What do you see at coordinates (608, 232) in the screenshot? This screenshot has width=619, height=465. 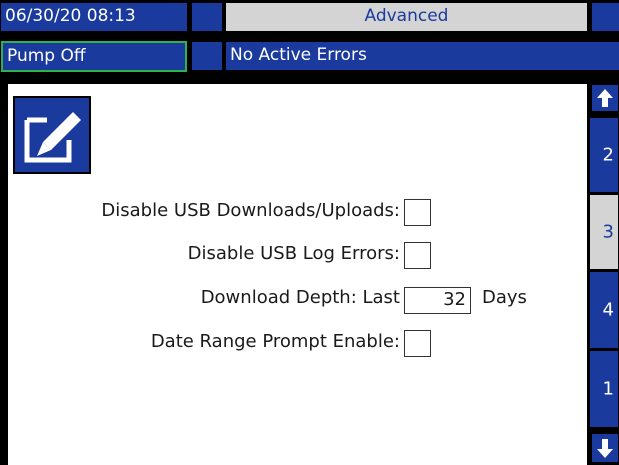 I see `tab-label: 3` at bounding box center [608, 232].